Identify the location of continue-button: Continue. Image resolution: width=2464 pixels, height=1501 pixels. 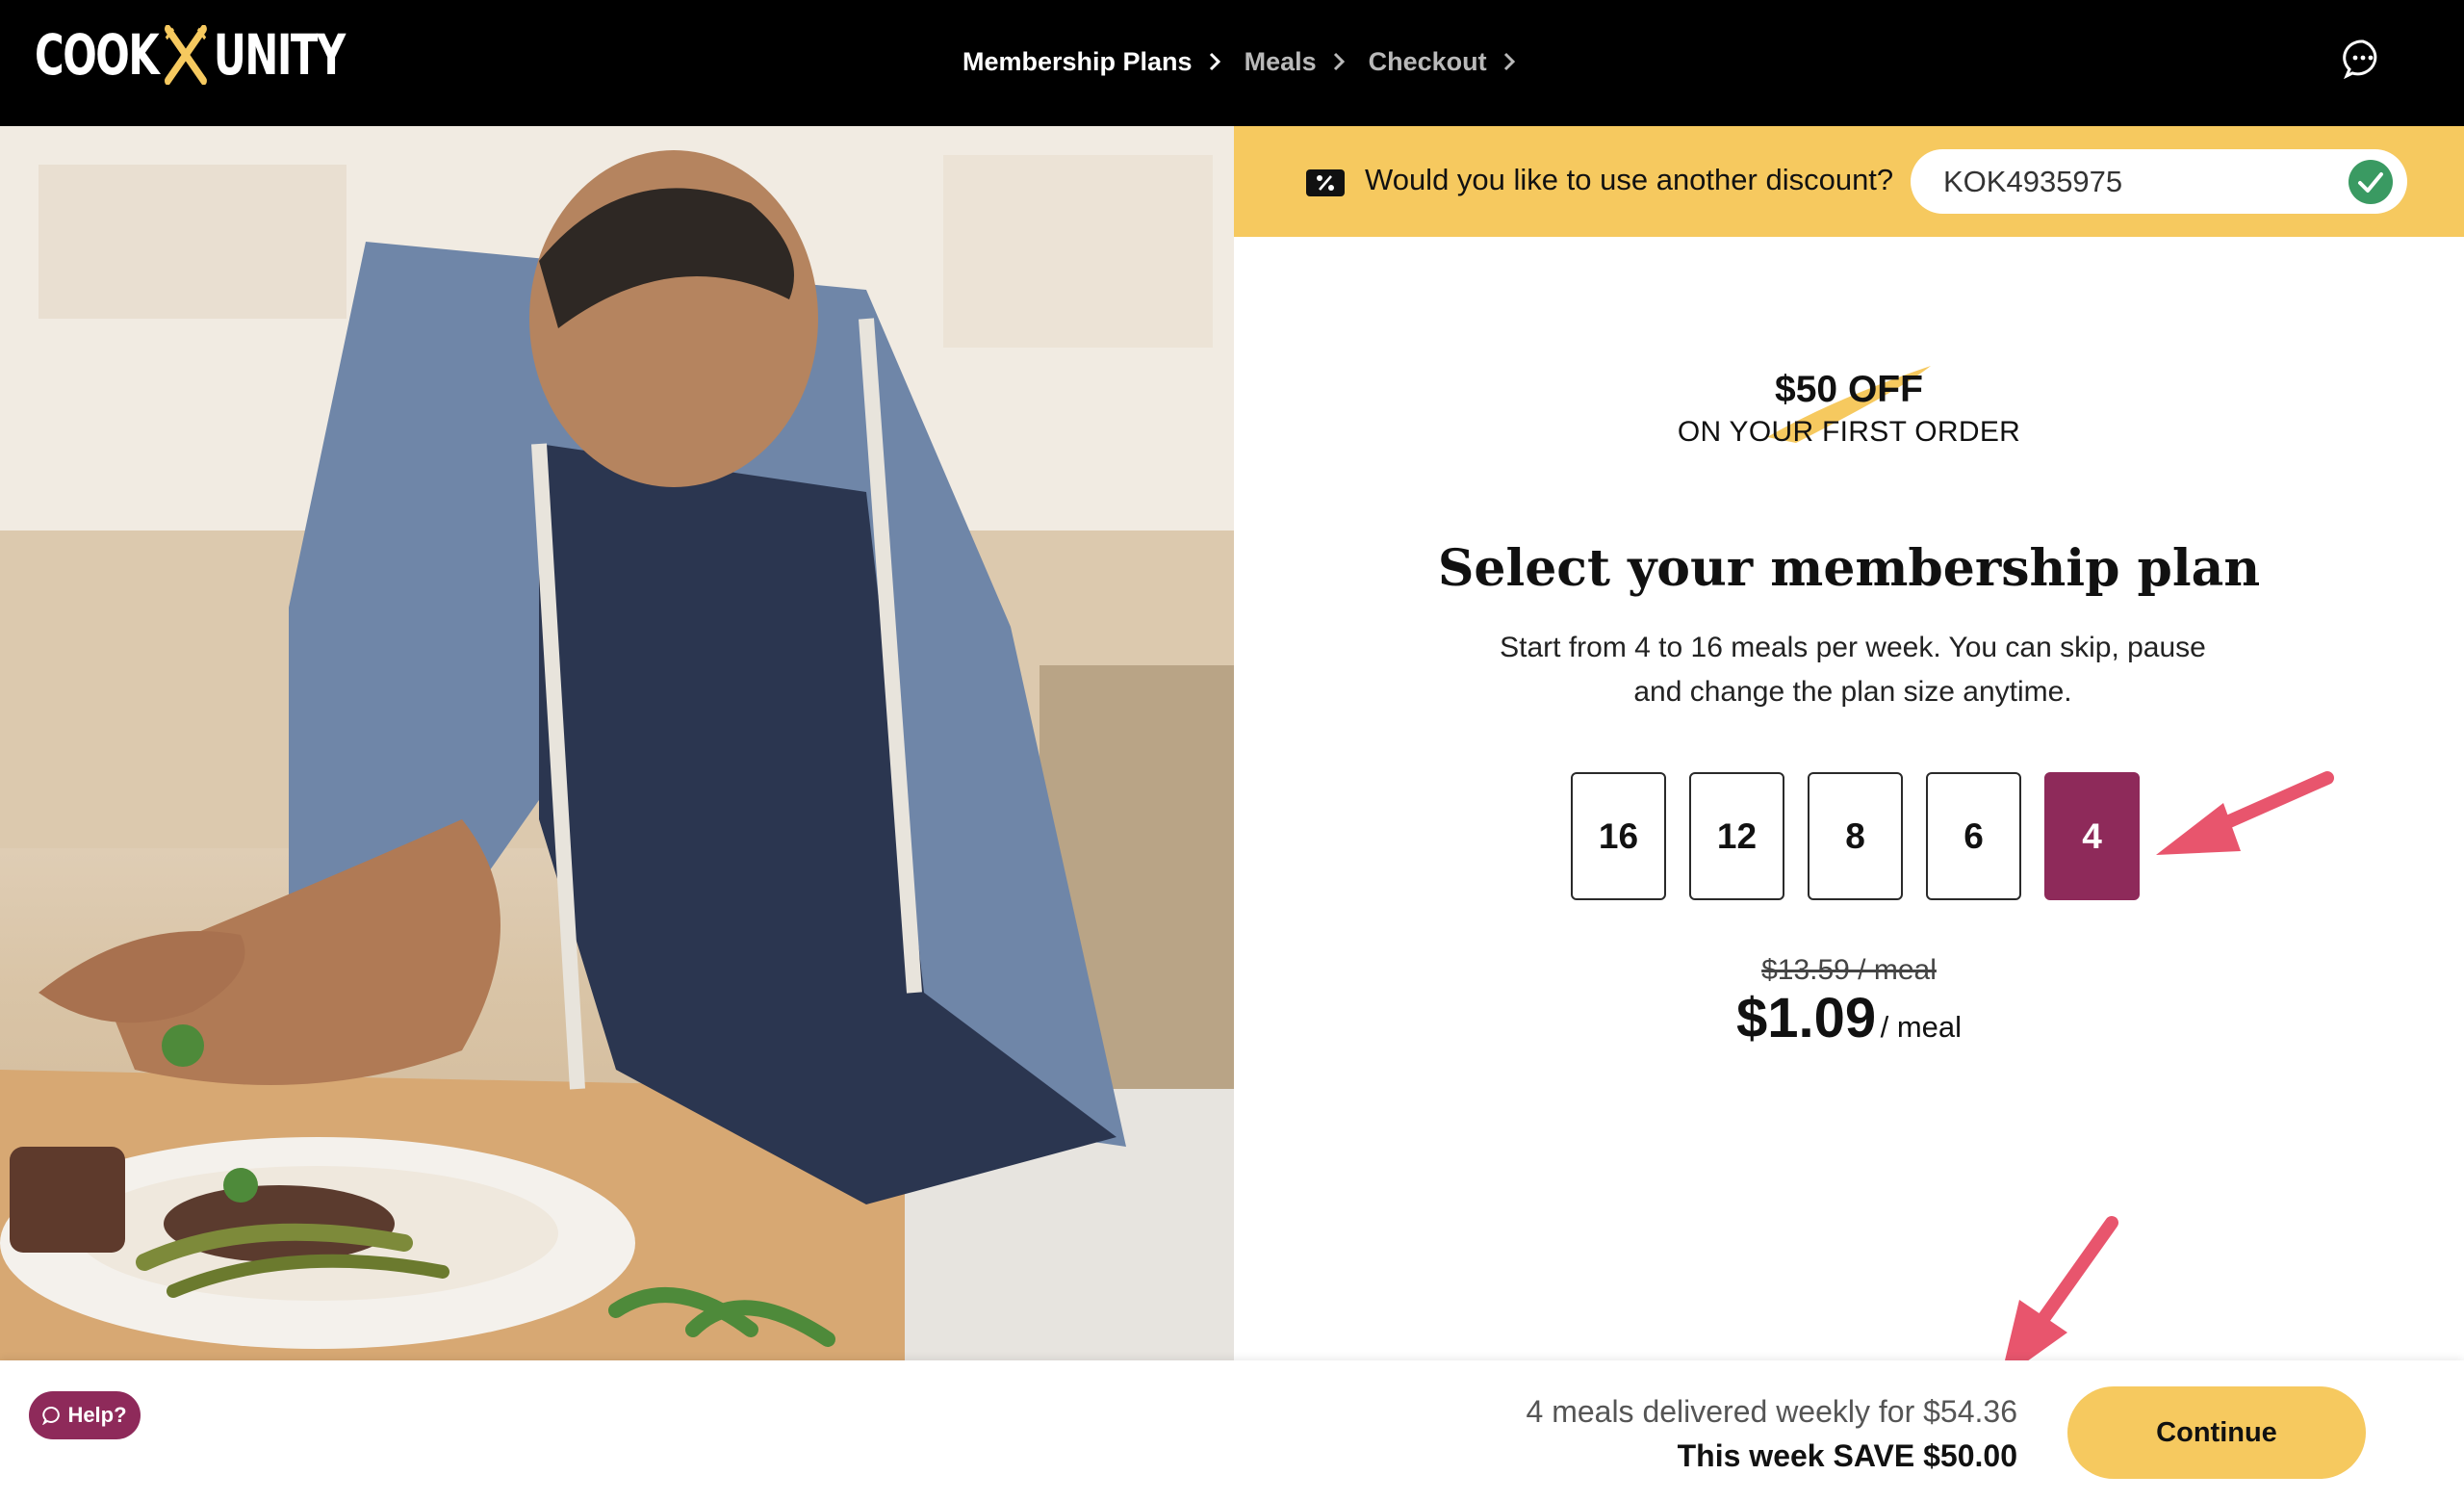
(2216, 1432).